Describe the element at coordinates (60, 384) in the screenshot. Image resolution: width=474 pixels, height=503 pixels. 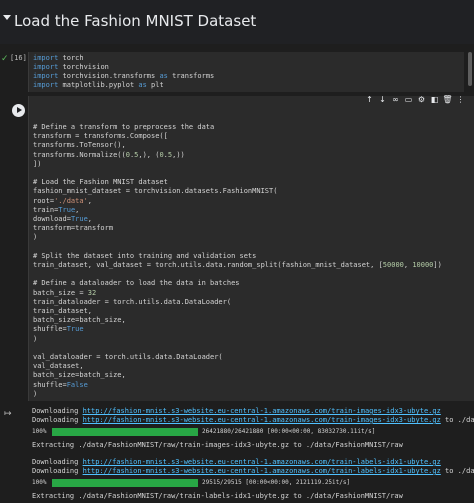
I see `code-line: shuffle=False` at that location.